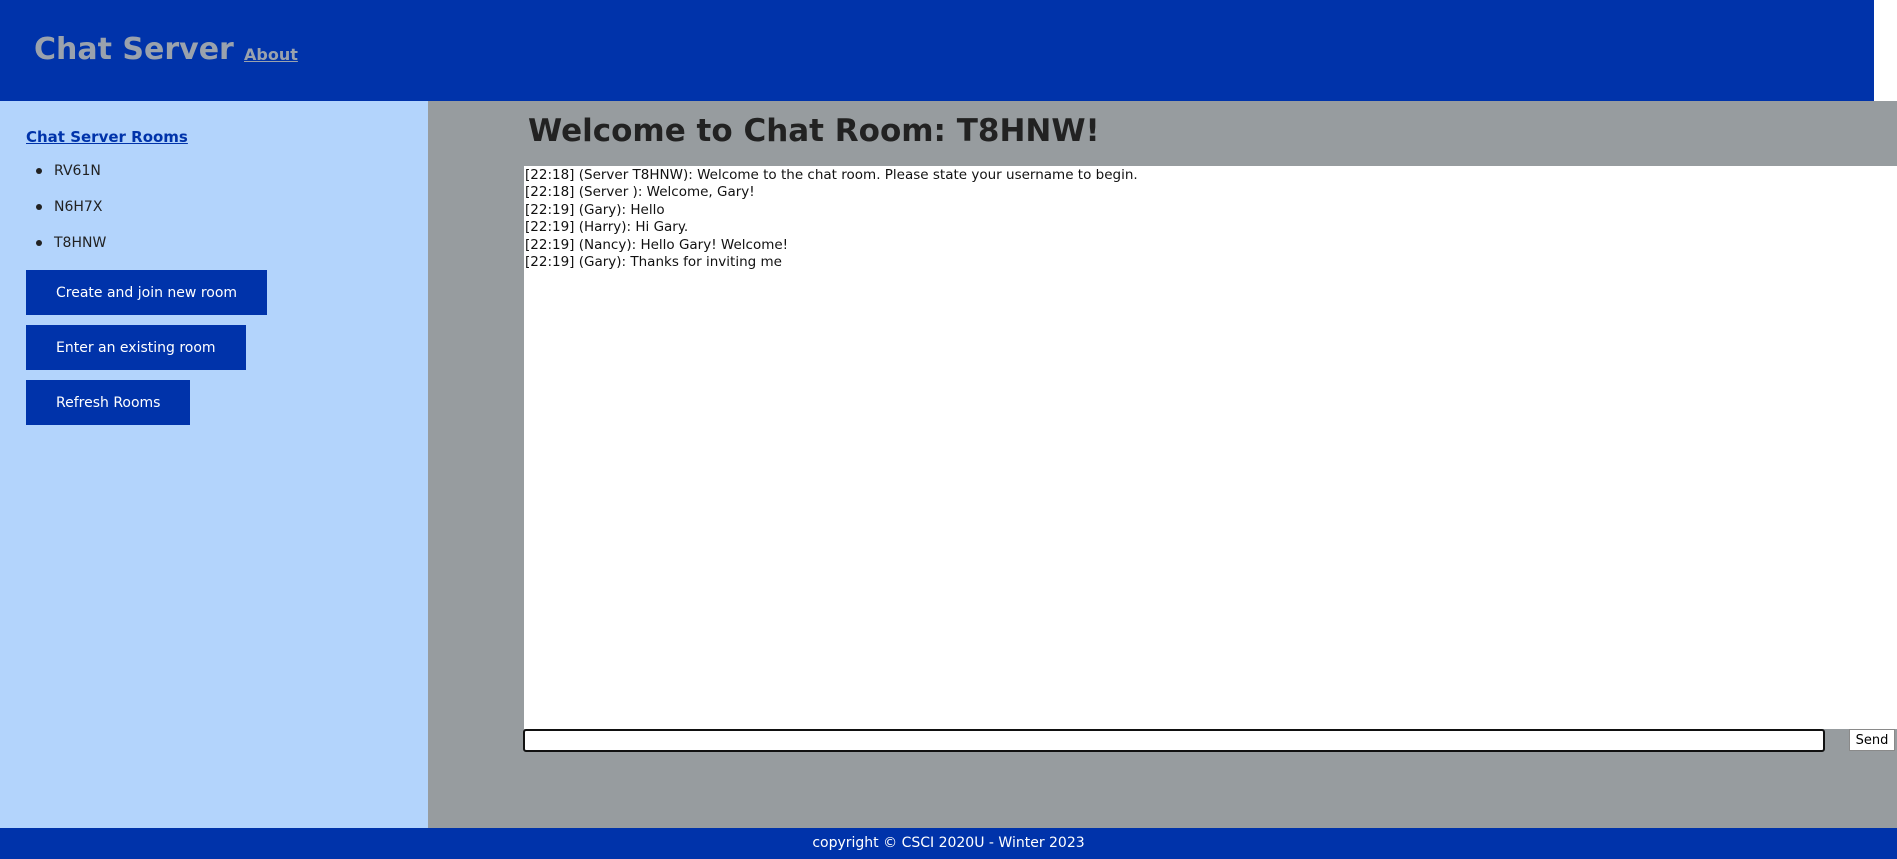 Image resolution: width=1897 pixels, height=859 pixels. Describe the element at coordinates (107, 137) in the screenshot. I see `rooms-heading-link: Chat Server Rooms` at that location.